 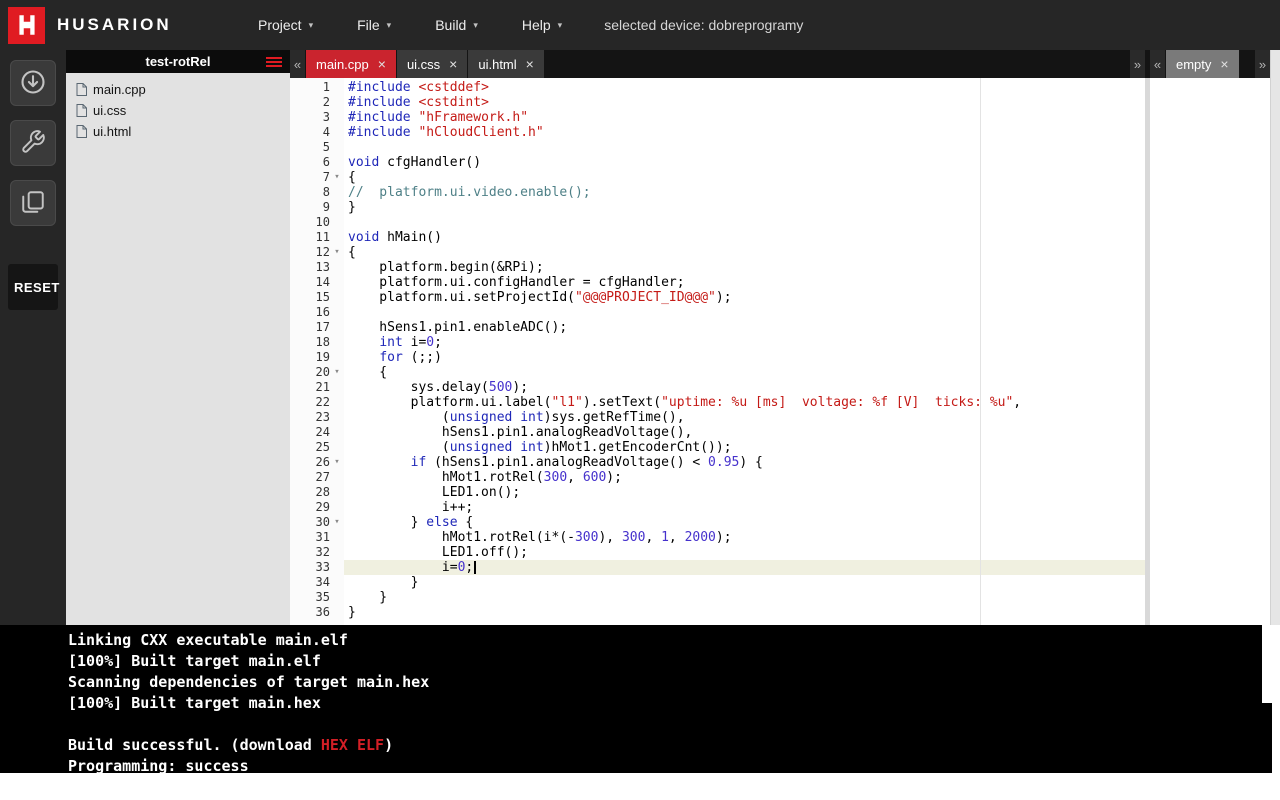 I want to click on gutter-line-9: 9, so click(x=317, y=207).